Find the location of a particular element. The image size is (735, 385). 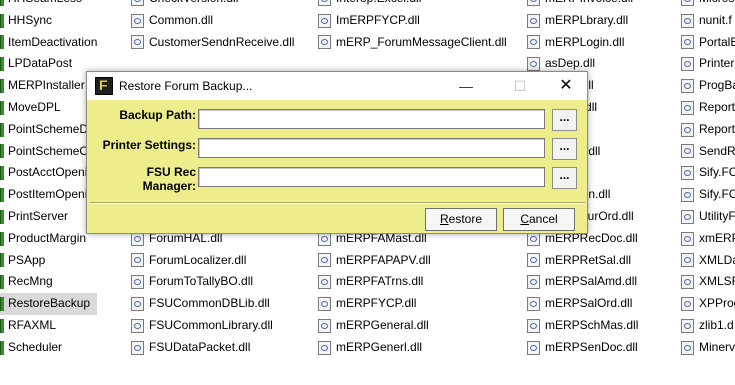

file-list-item: XMLDa is located at coordinates (708, 261).